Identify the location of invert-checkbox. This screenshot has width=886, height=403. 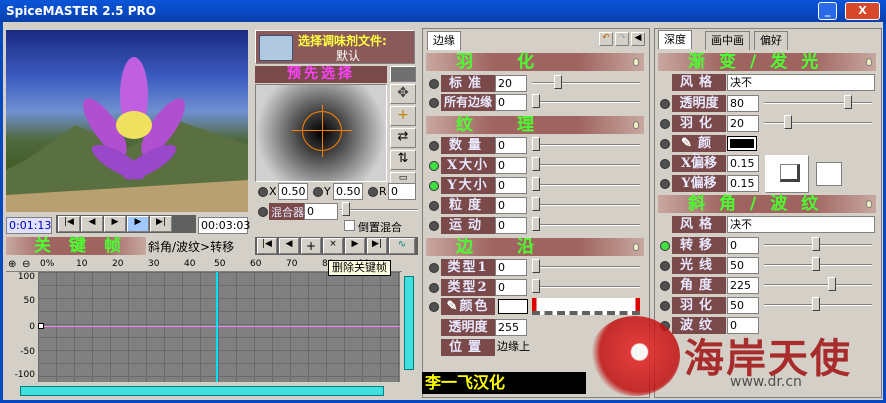
(349, 225).